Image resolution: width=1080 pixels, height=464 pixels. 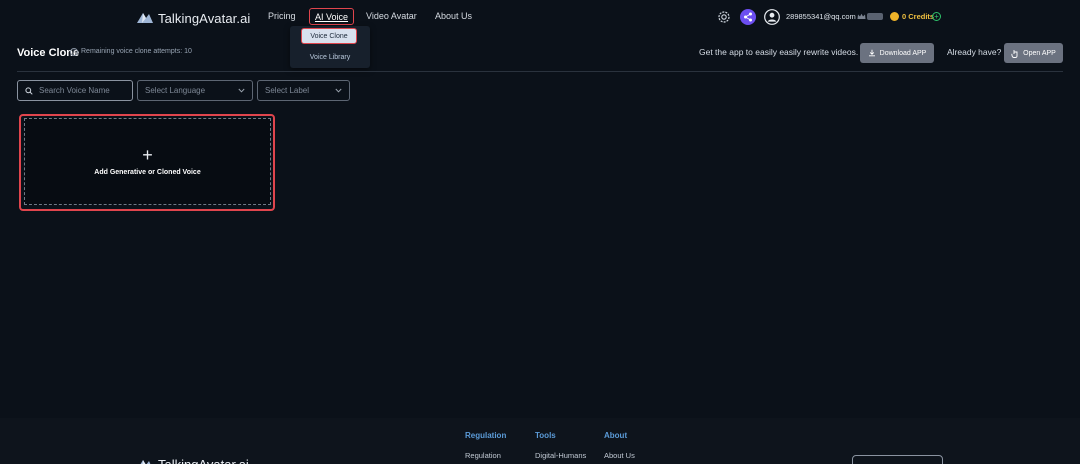 What do you see at coordinates (453, 16) in the screenshot?
I see `nav-about-us: About Us` at bounding box center [453, 16].